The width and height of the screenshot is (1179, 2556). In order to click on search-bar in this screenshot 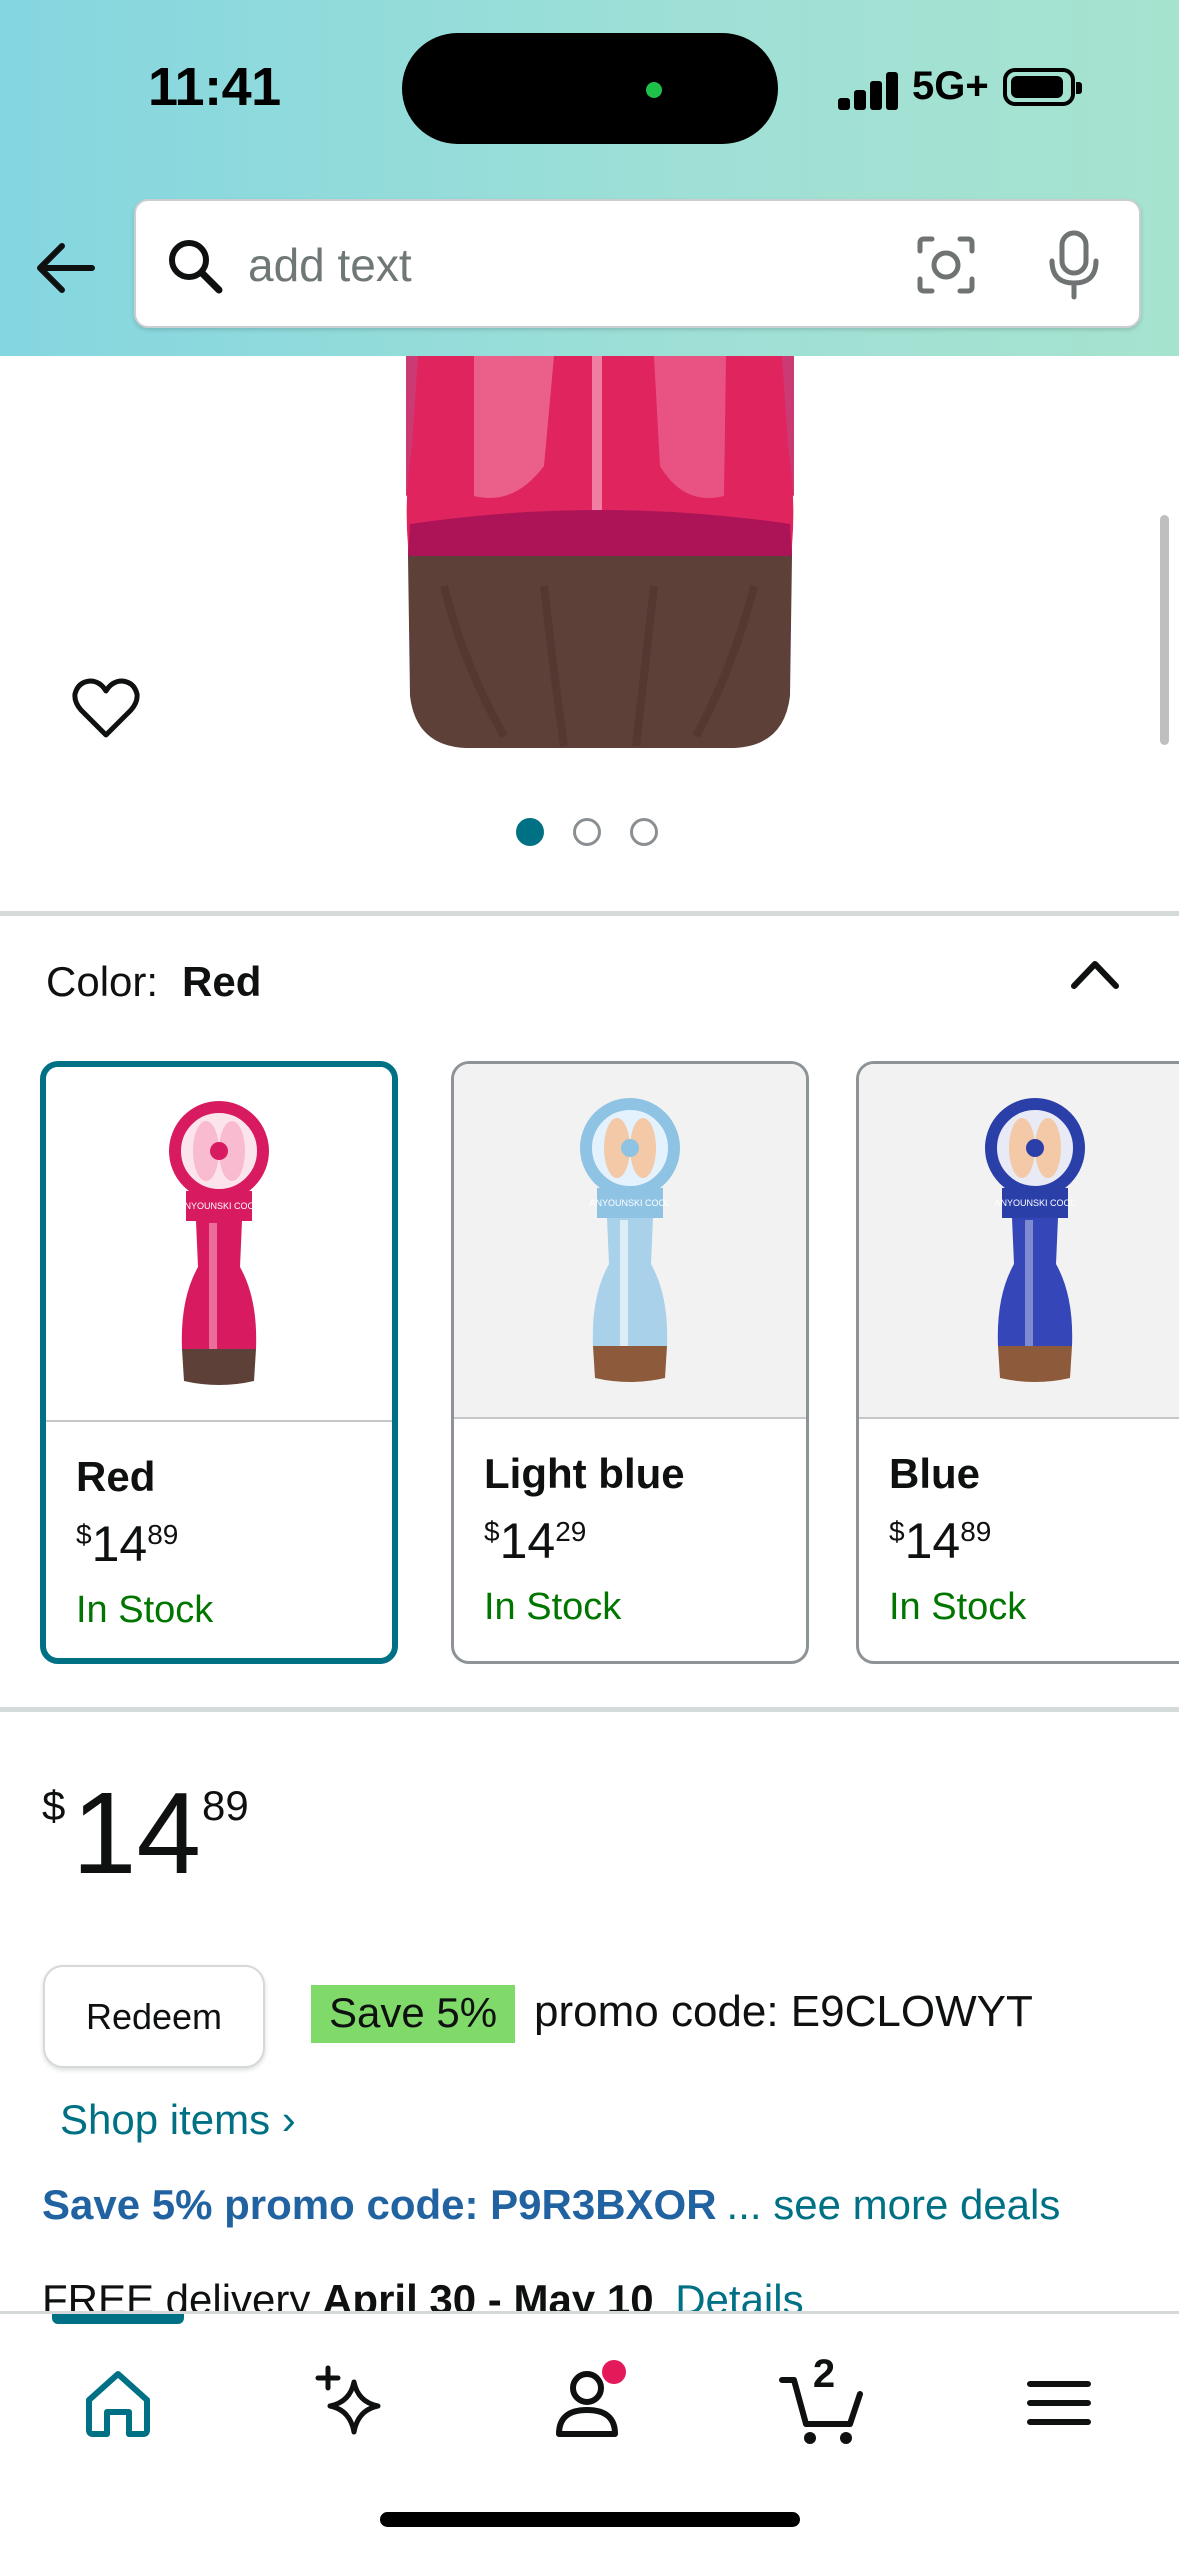, I will do `click(637, 263)`.